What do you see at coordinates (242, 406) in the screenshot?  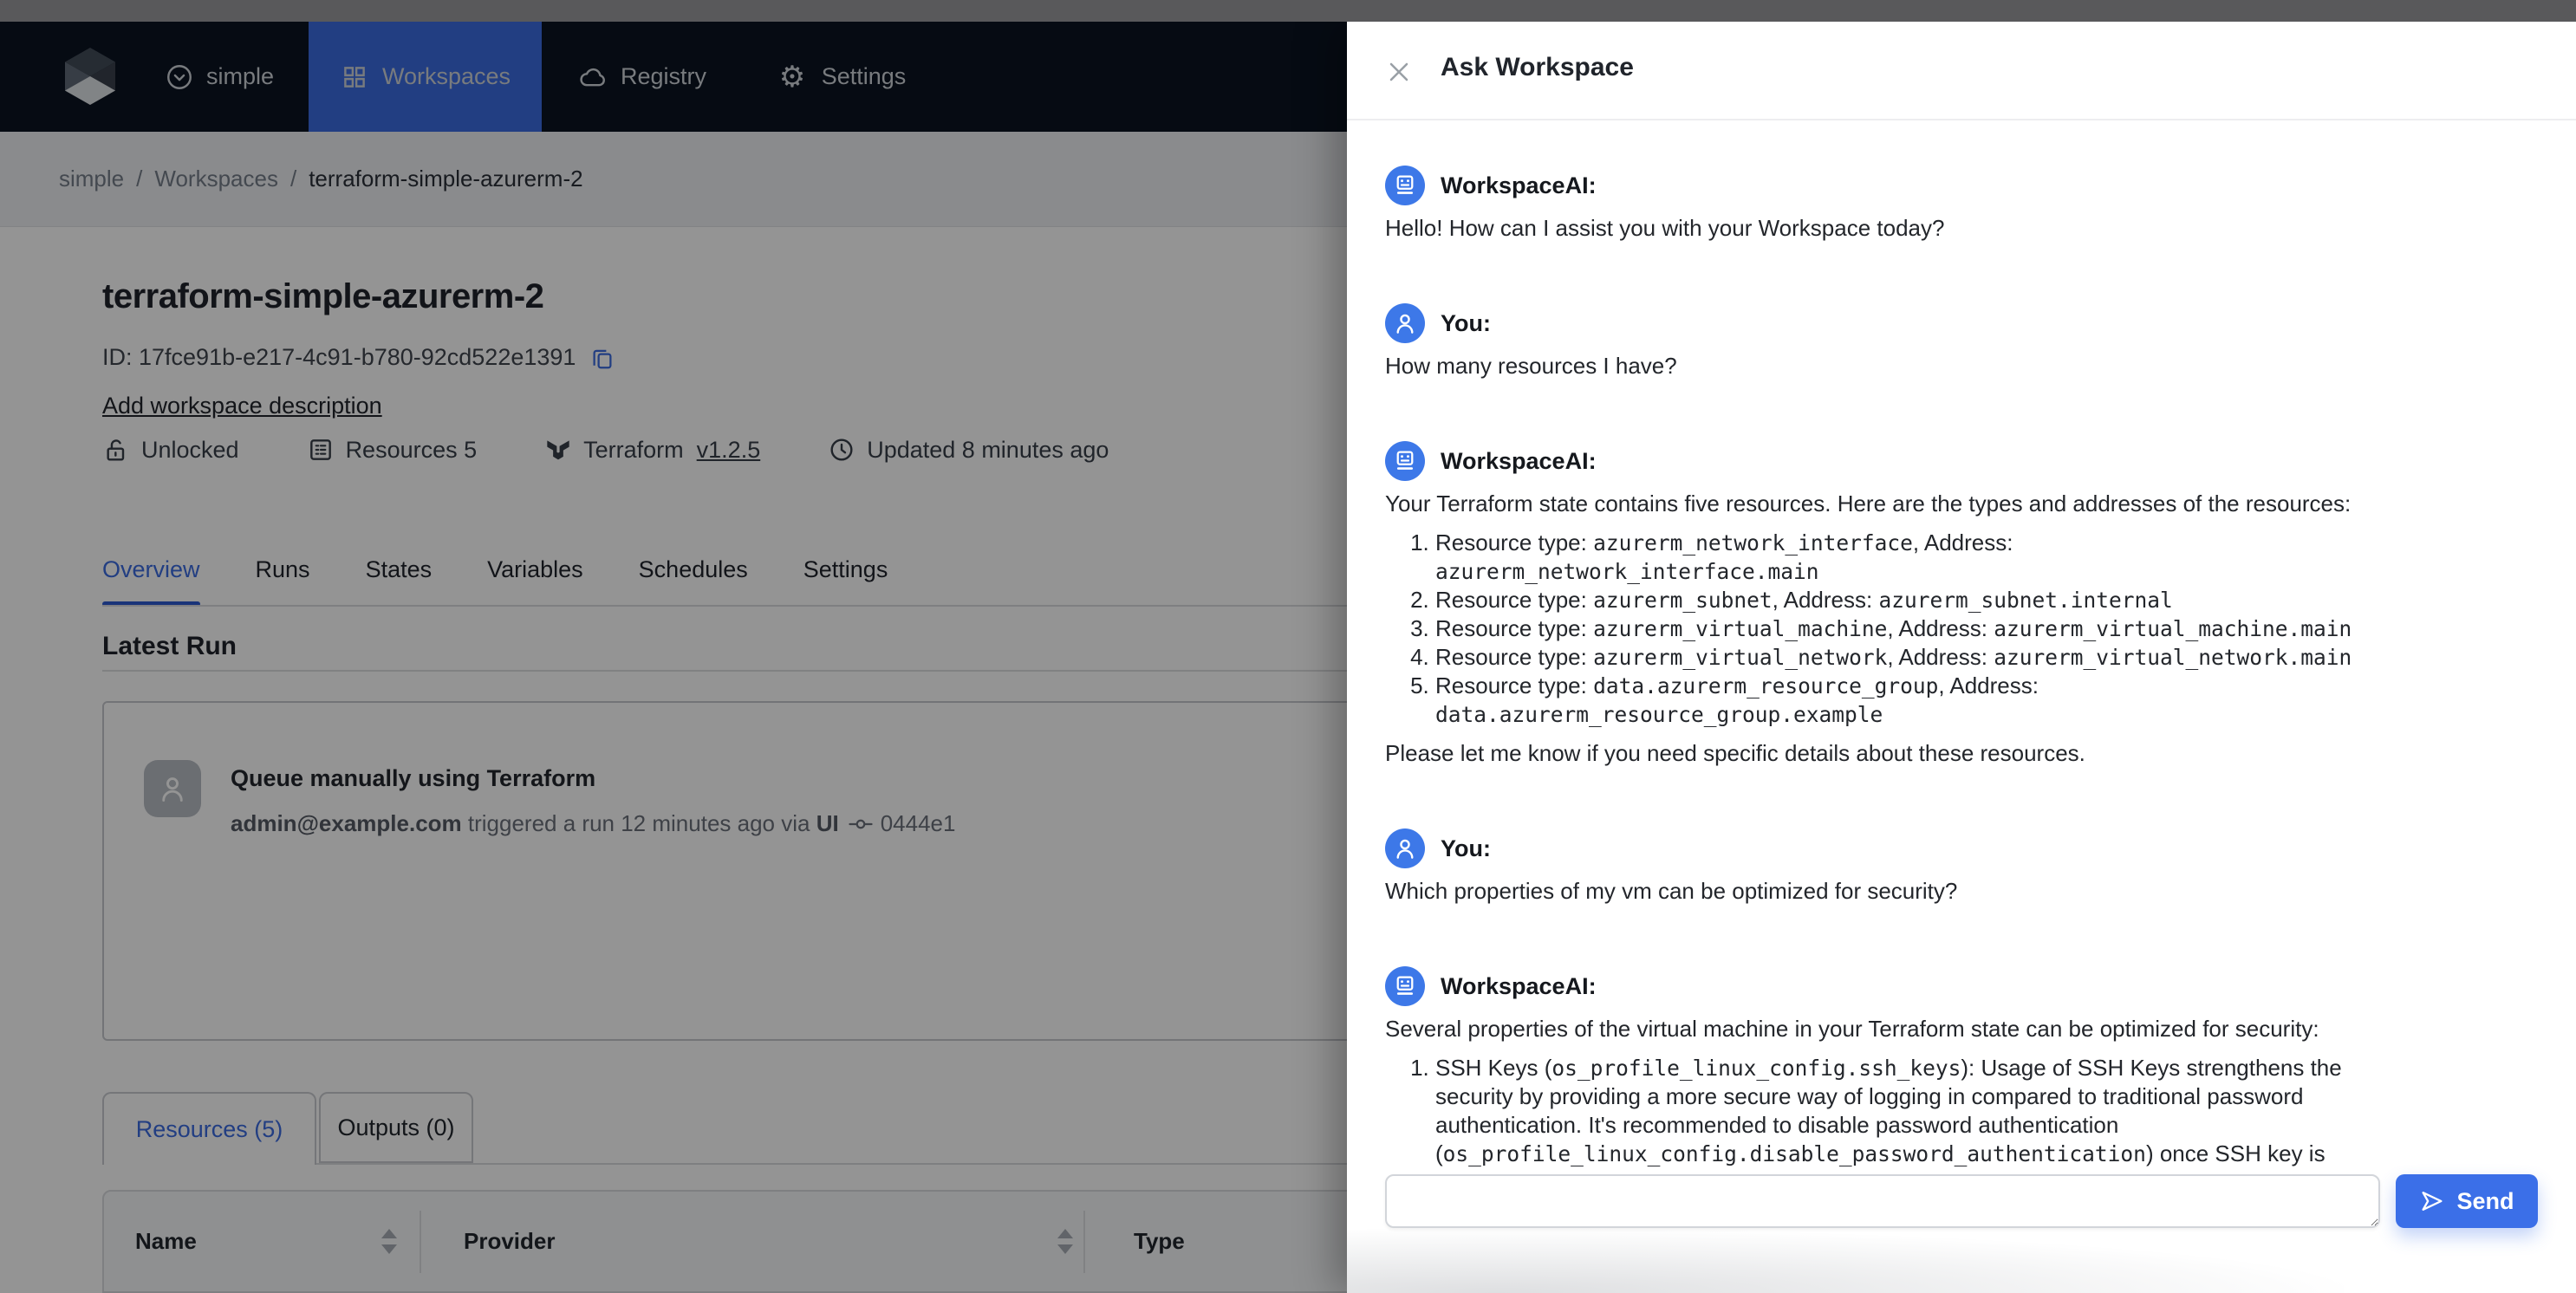 I see `add-description-link: Add workspace description` at bounding box center [242, 406].